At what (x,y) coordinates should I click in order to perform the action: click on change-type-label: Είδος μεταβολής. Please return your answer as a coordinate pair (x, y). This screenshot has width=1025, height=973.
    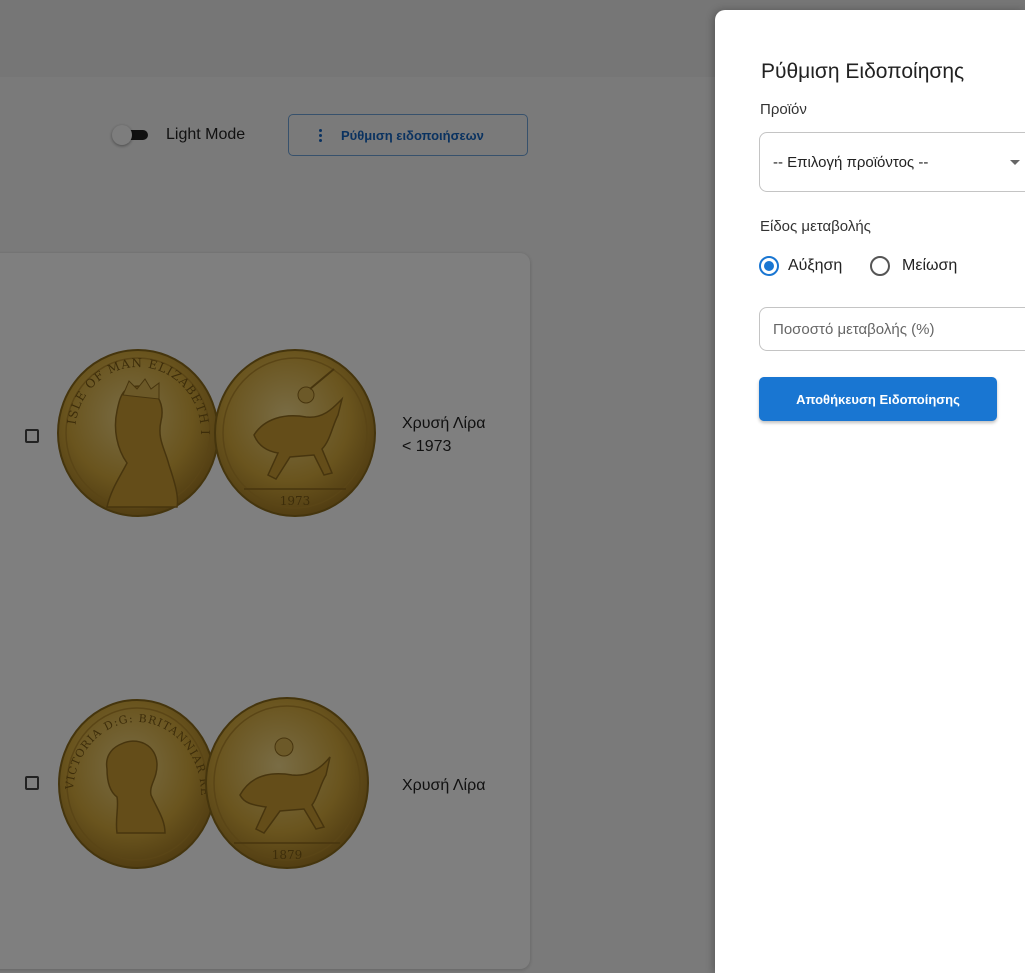
    Looking at the image, I should click on (815, 226).